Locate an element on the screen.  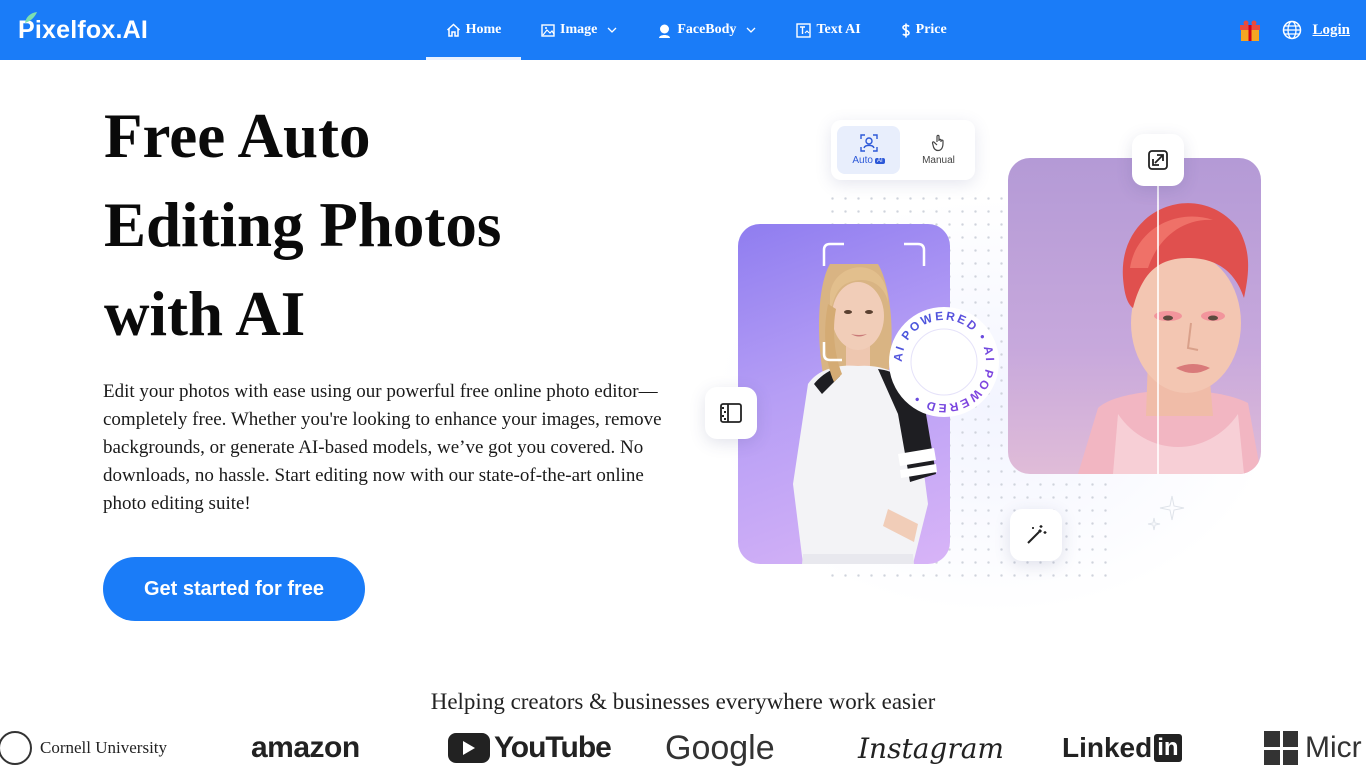
face-icon is located at coordinates (665, 31).